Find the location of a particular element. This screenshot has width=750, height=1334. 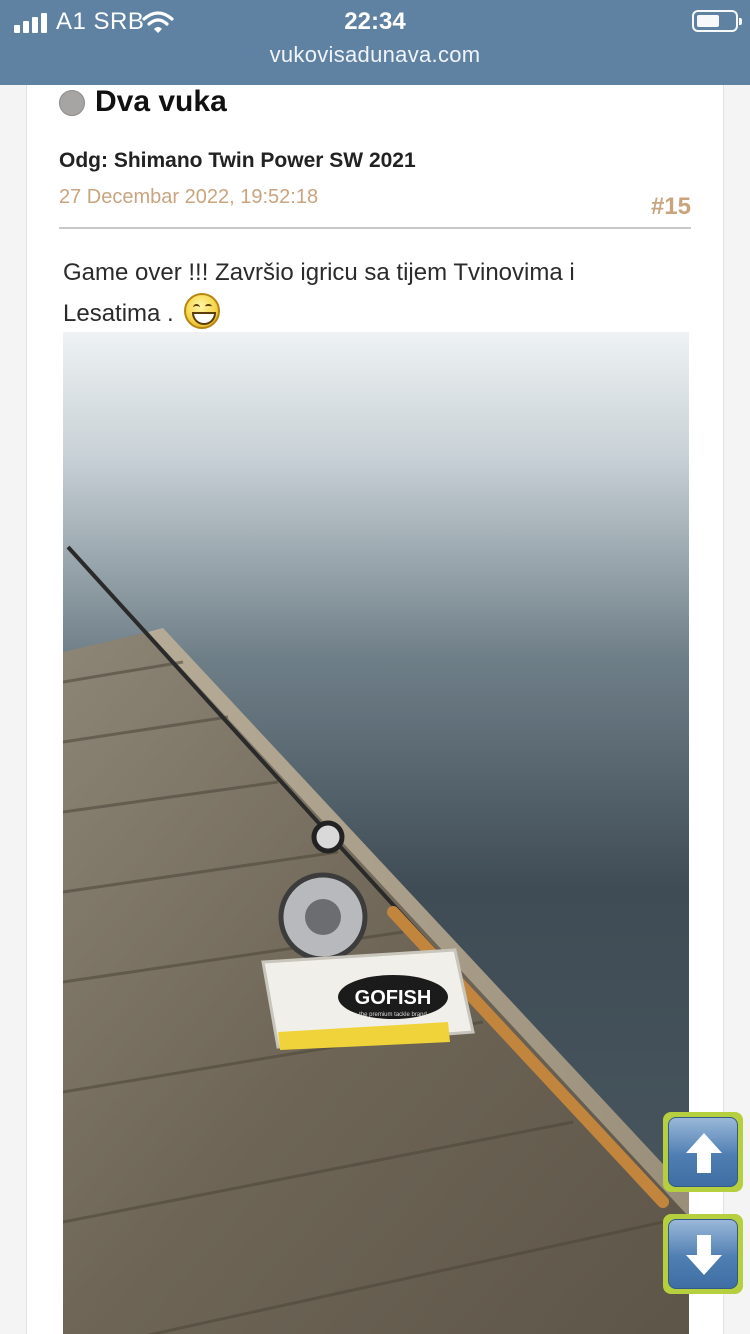

post-title: Odg: Shimano Twin Power SW 2021 is located at coordinates (237, 161).